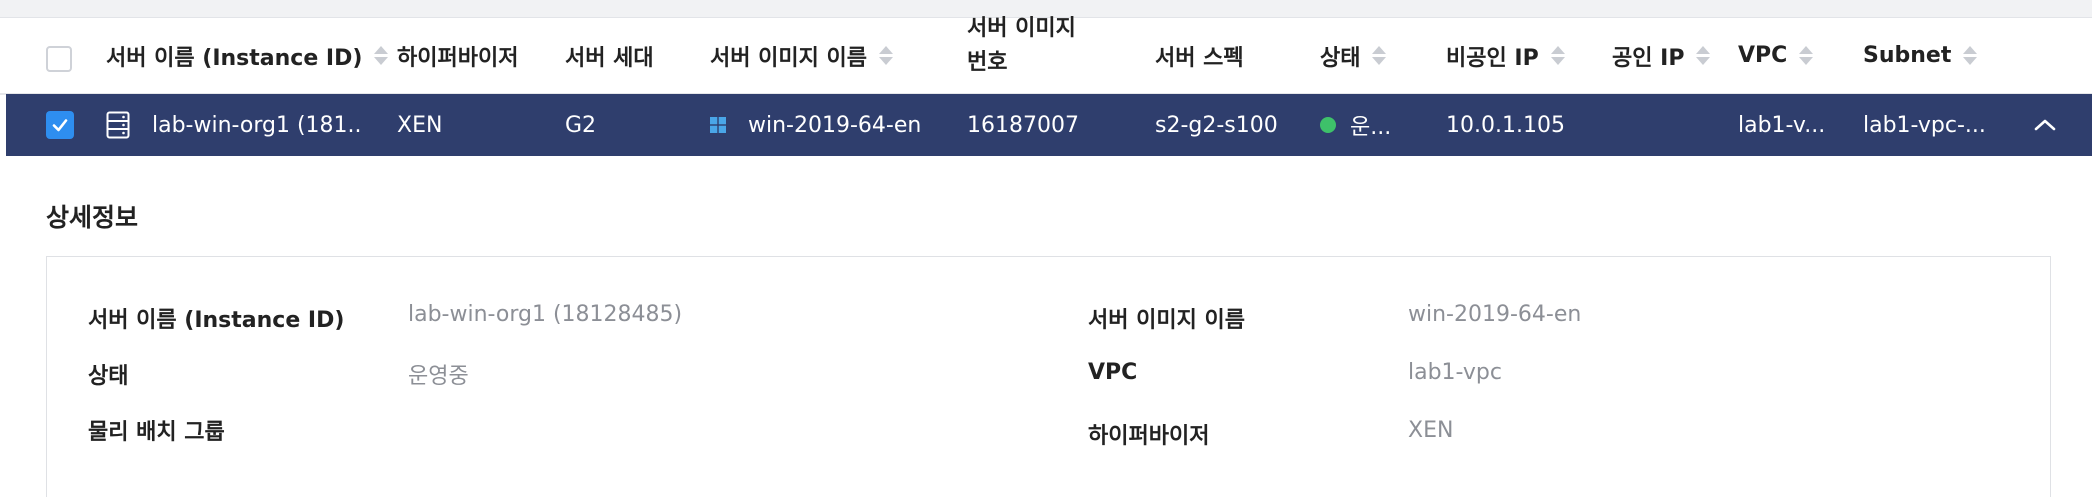 Image resolution: width=2092 pixels, height=497 pixels. What do you see at coordinates (1648, 58) in the screenshot?
I see `column-label: 공인 IP` at bounding box center [1648, 58].